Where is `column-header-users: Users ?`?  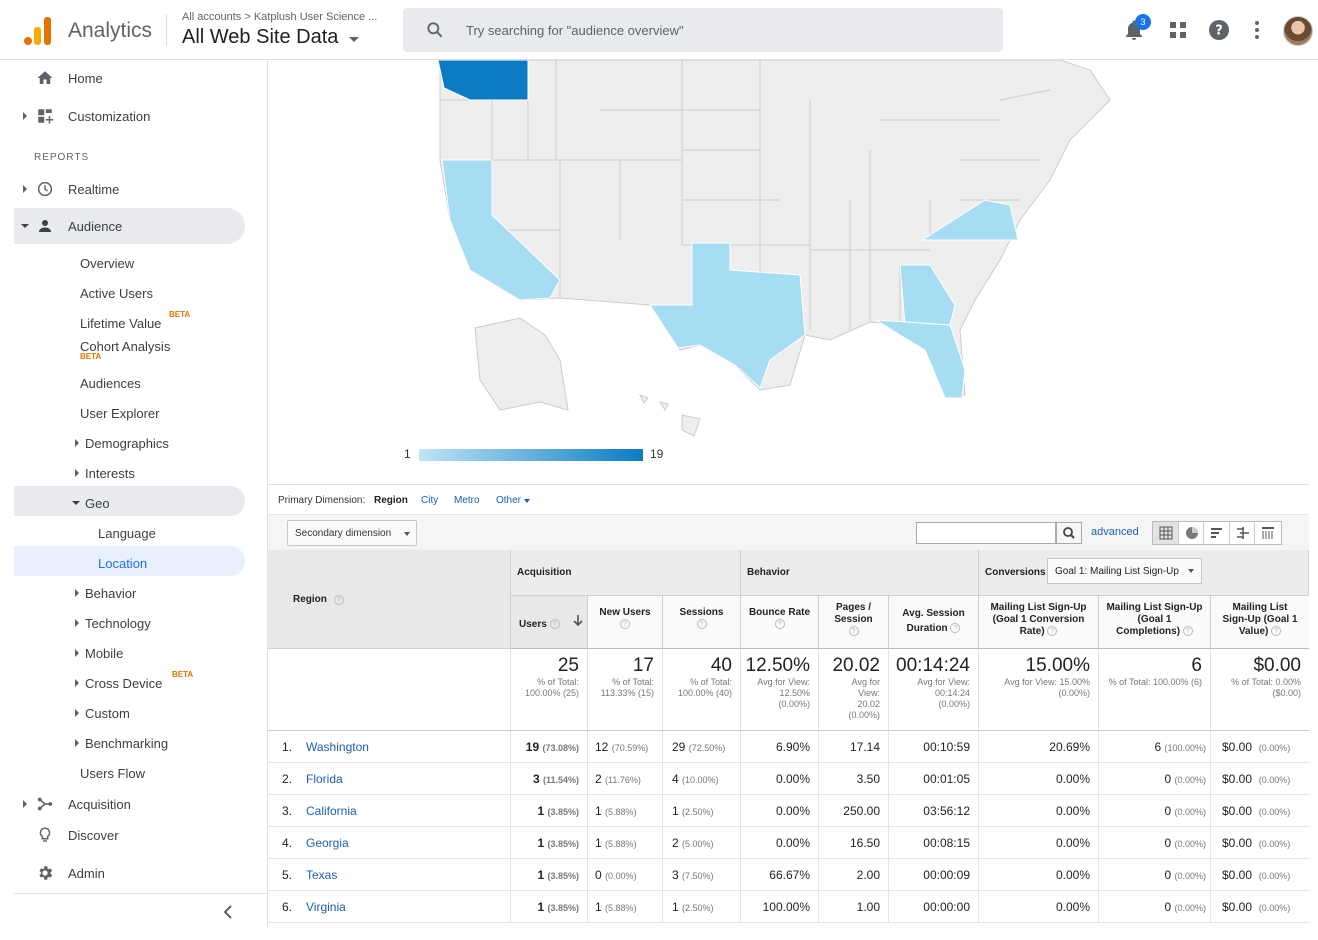
column-header-users: Users ? is located at coordinates (549, 622).